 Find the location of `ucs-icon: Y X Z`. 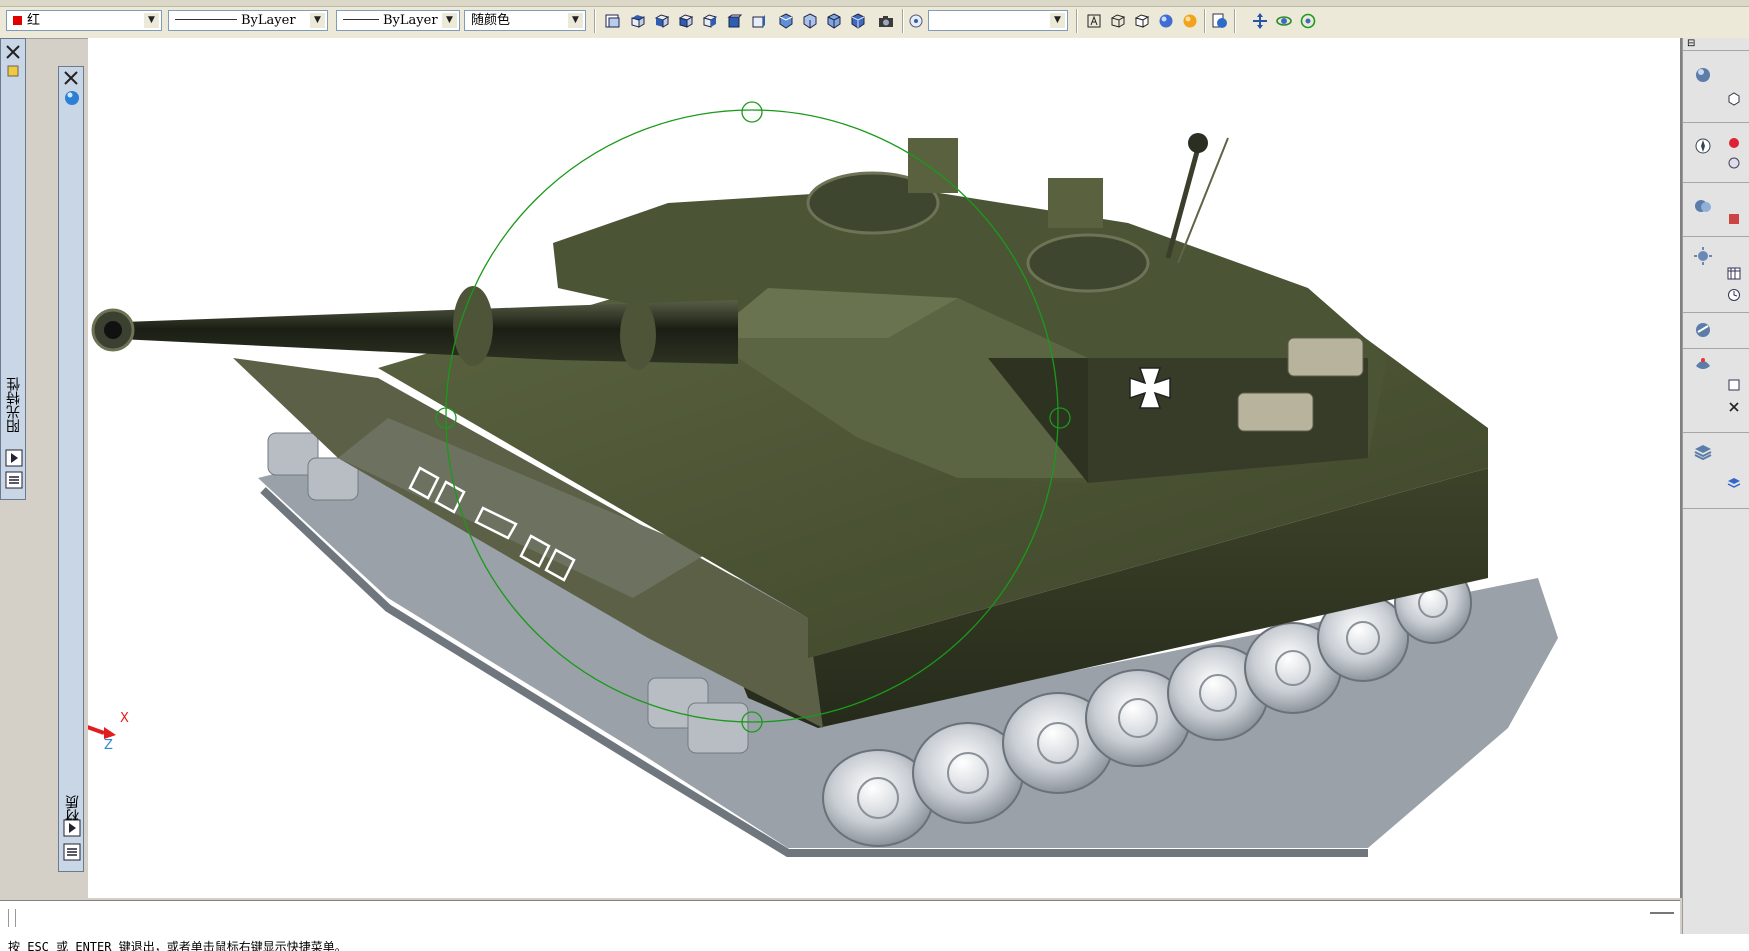

ucs-icon: Y X Z is located at coordinates (117, 718).